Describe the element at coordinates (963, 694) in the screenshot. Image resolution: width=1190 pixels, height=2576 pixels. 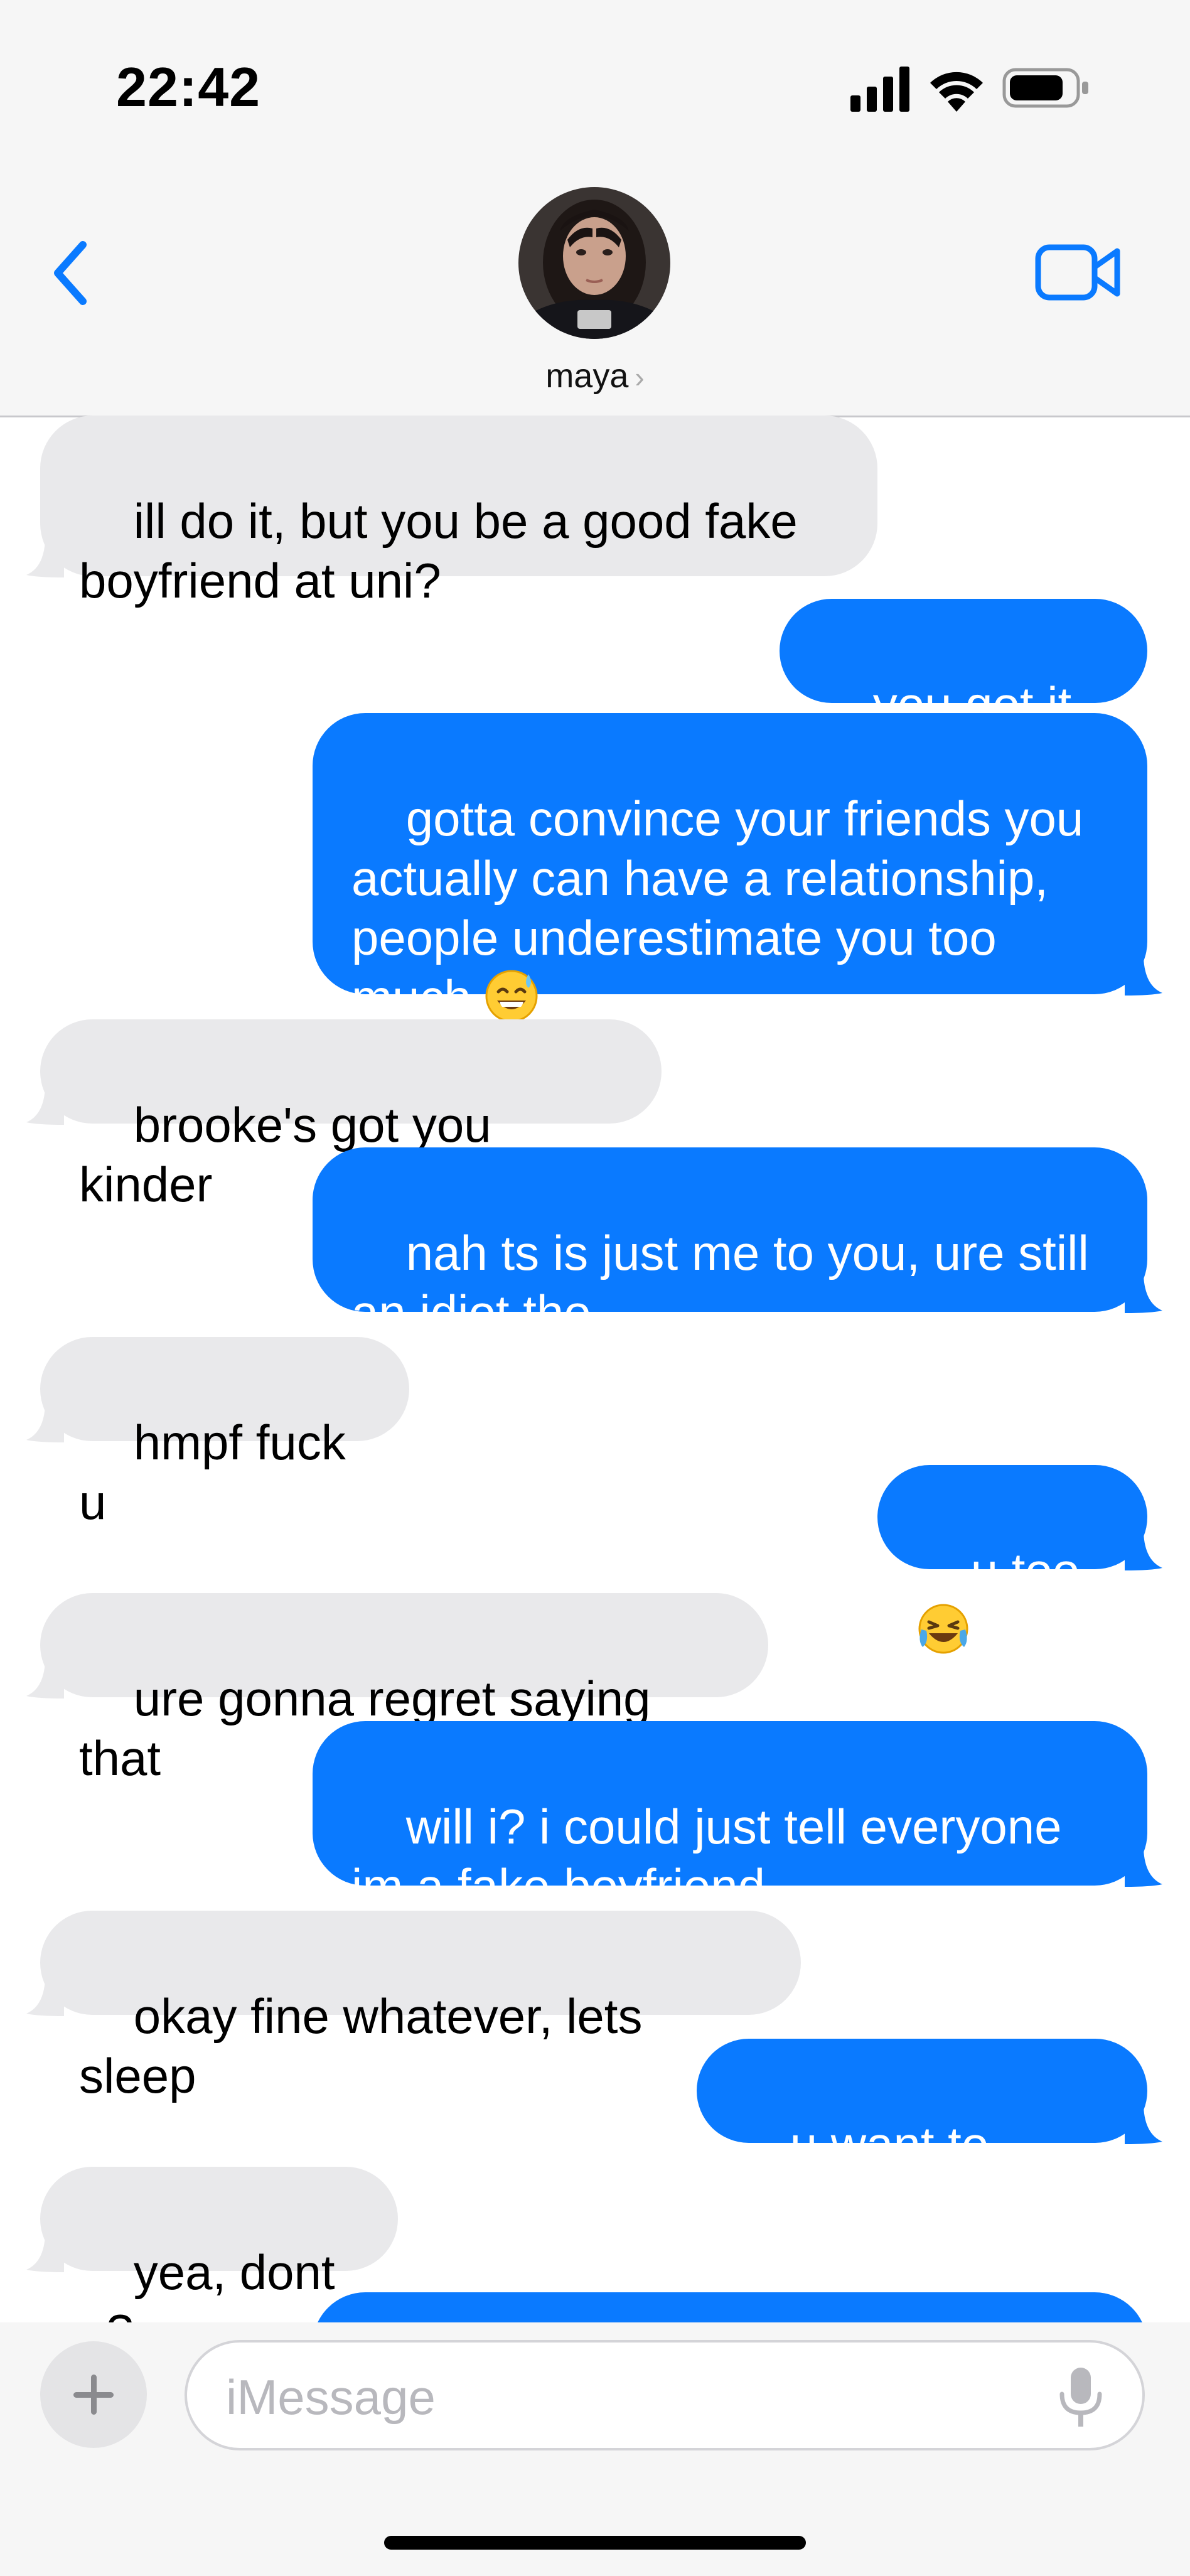
I see `message-sent: you got it` at that location.